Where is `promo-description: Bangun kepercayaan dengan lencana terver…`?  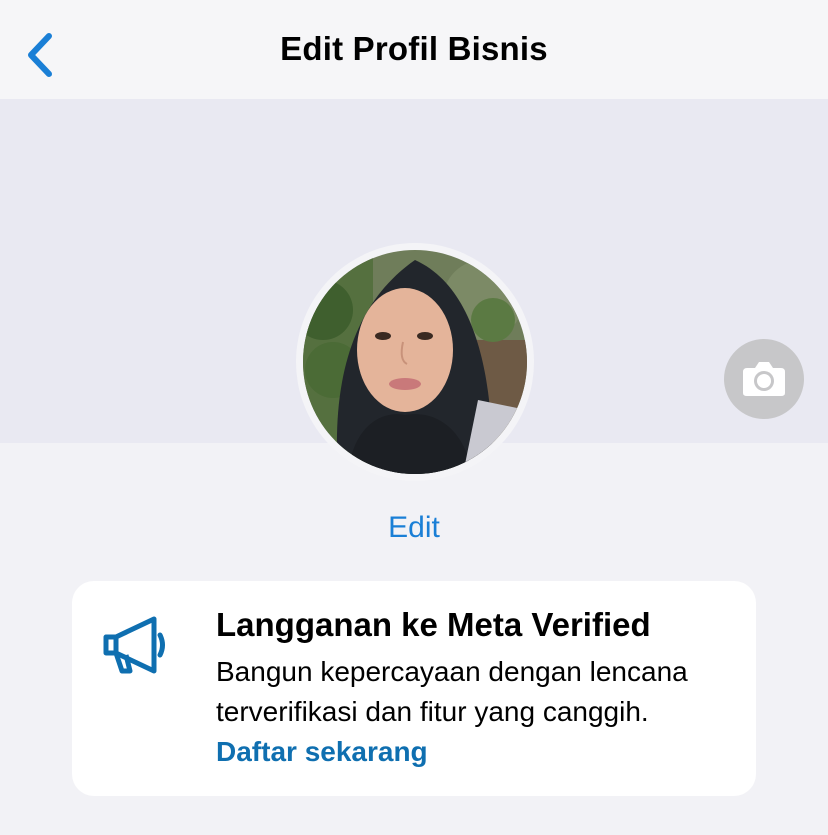
promo-description: Bangun kepercayaan dengan lencana terver… is located at coordinates (452, 691).